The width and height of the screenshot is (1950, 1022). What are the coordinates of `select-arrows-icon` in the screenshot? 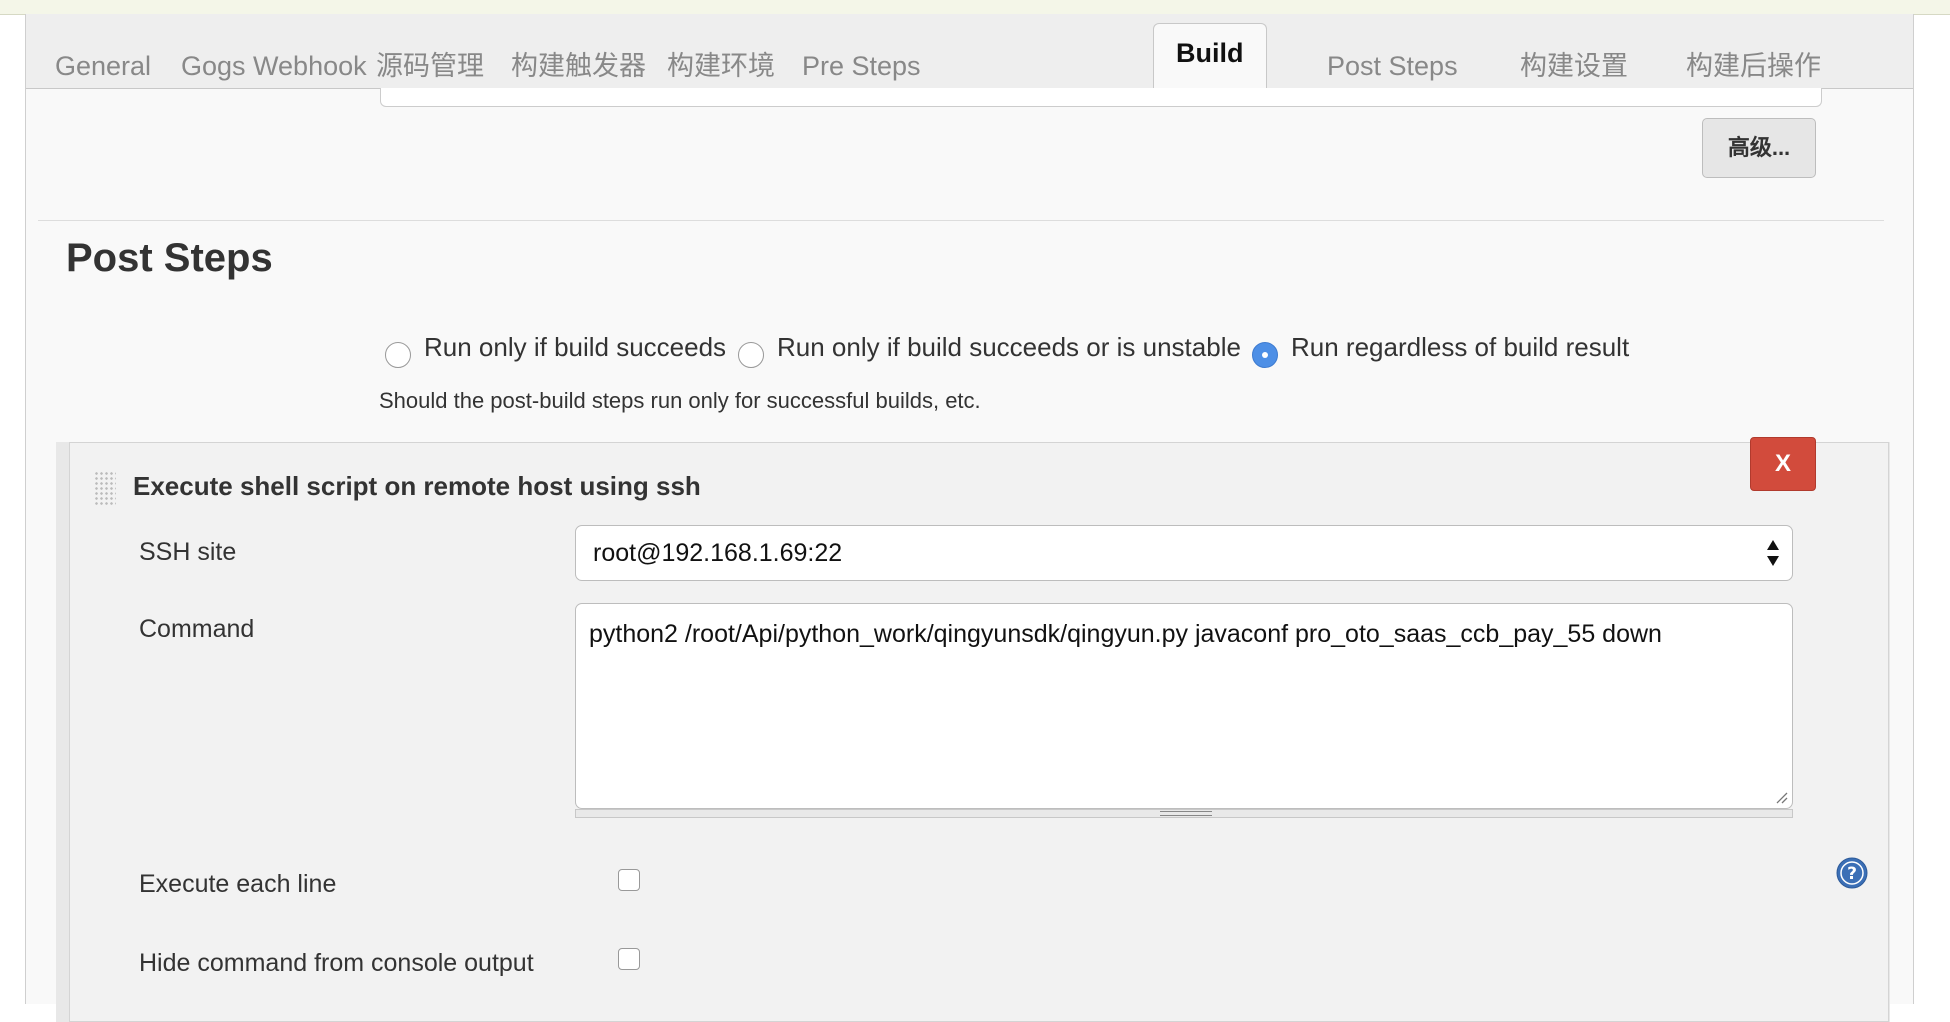 It's located at (1773, 553).